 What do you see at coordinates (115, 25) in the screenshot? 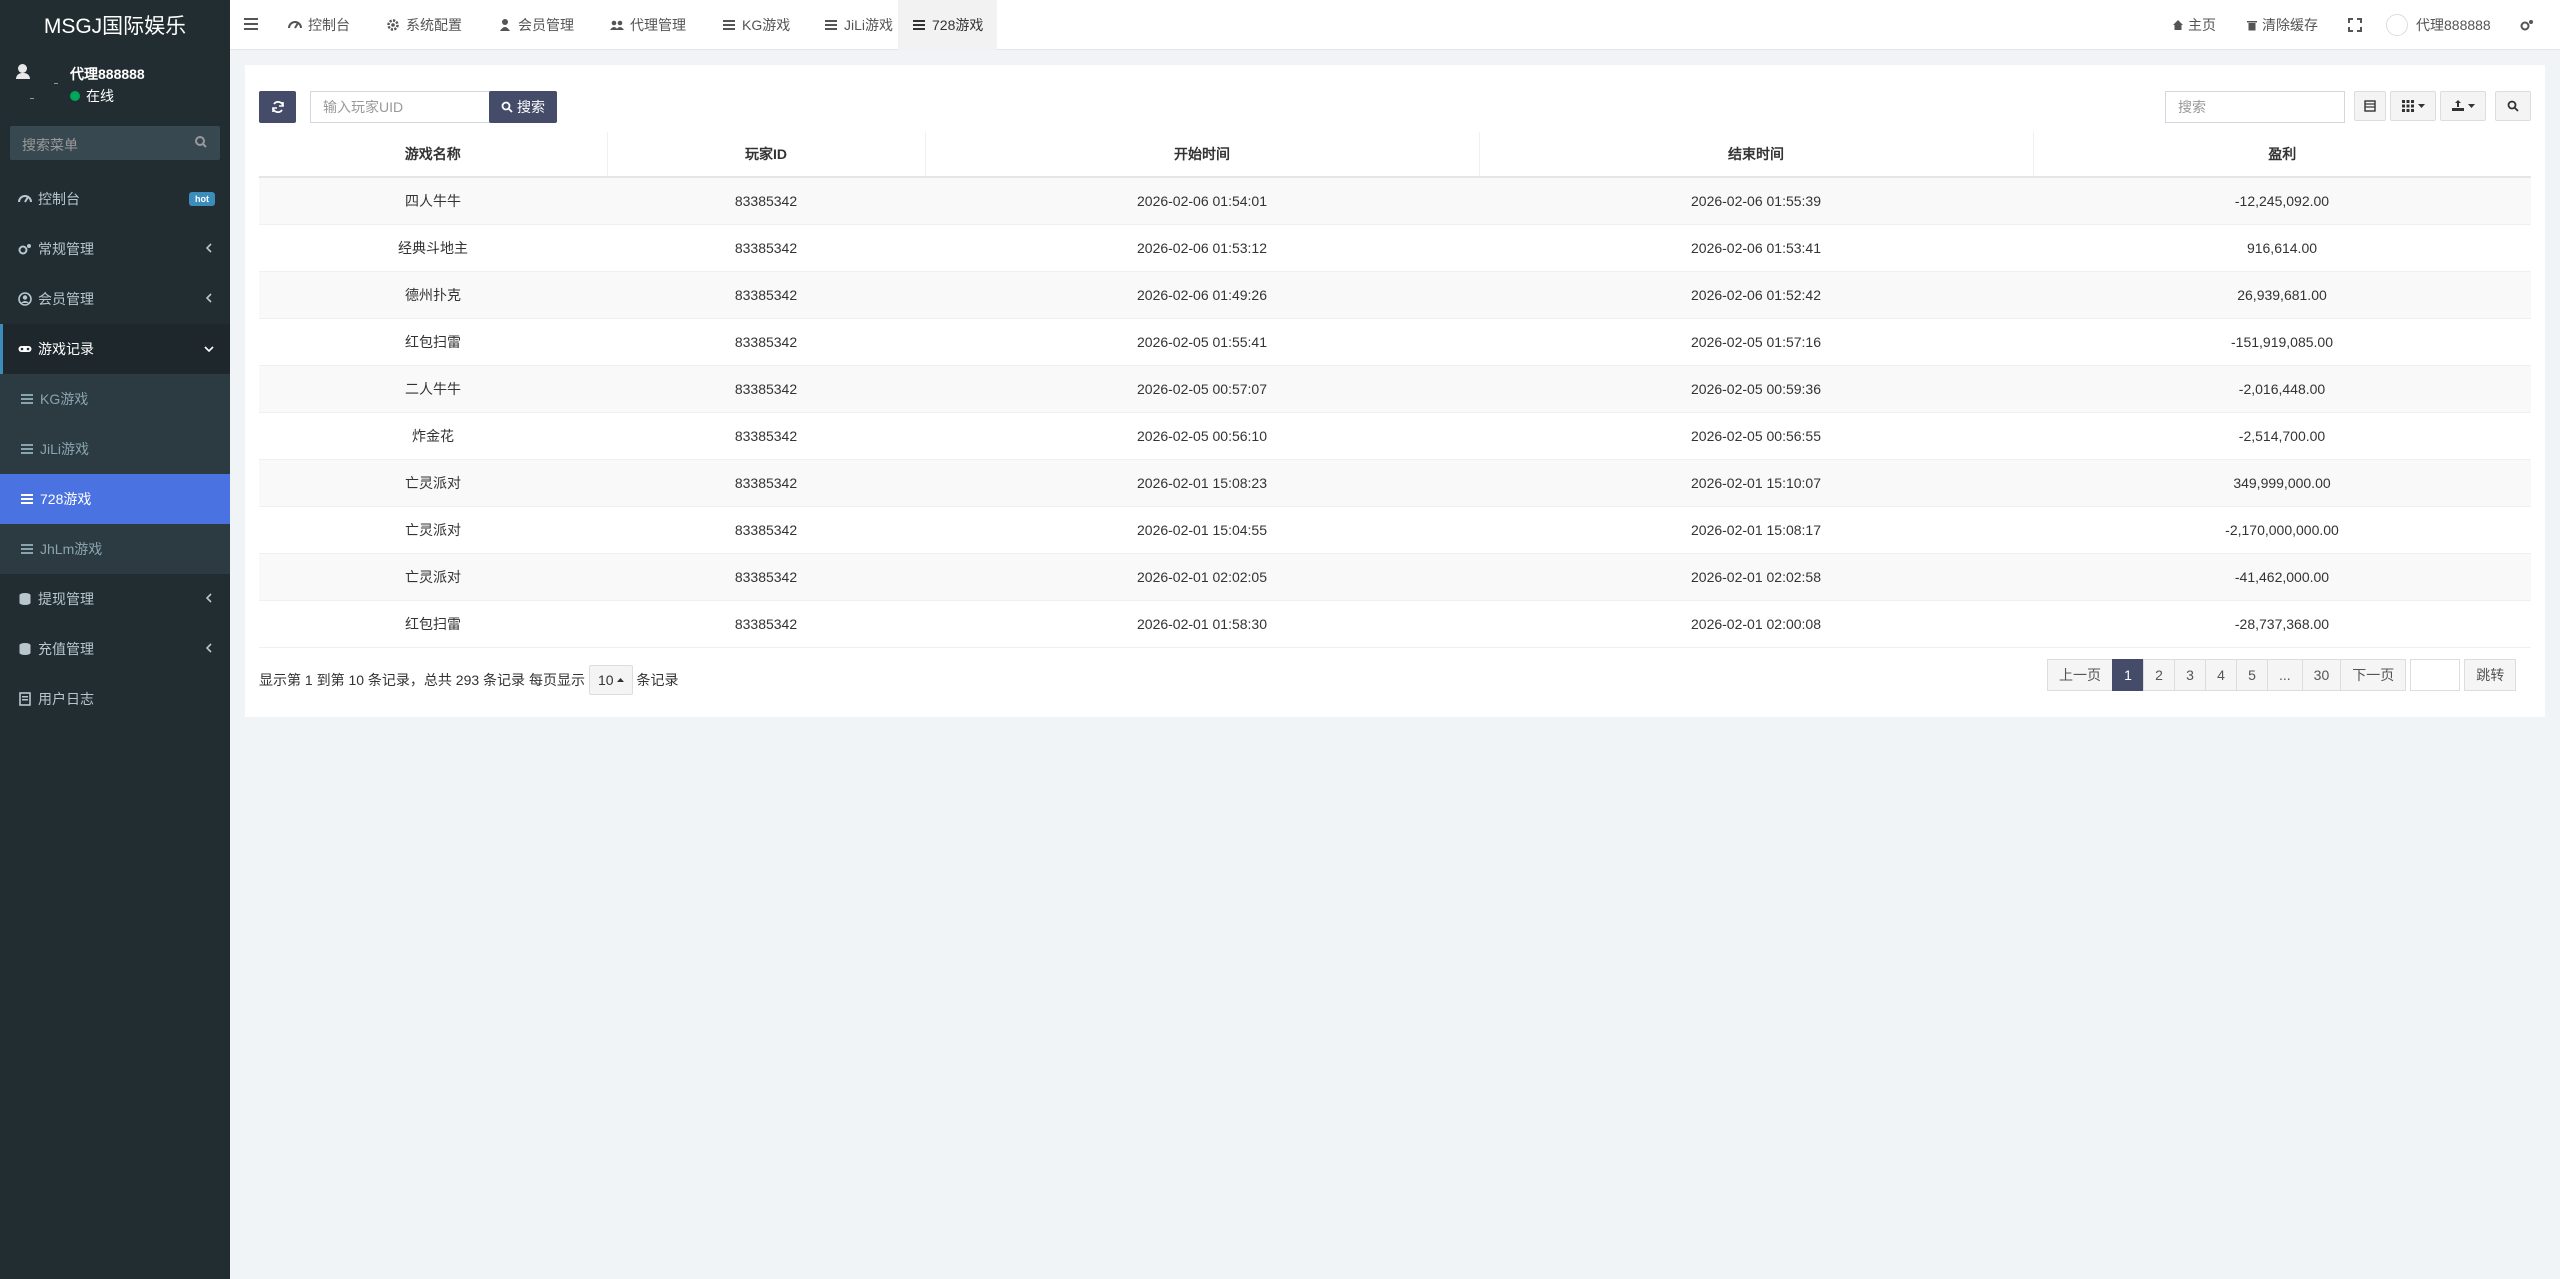
I see `app-logo: MSGJ国际娱乐` at bounding box center [115, 25].